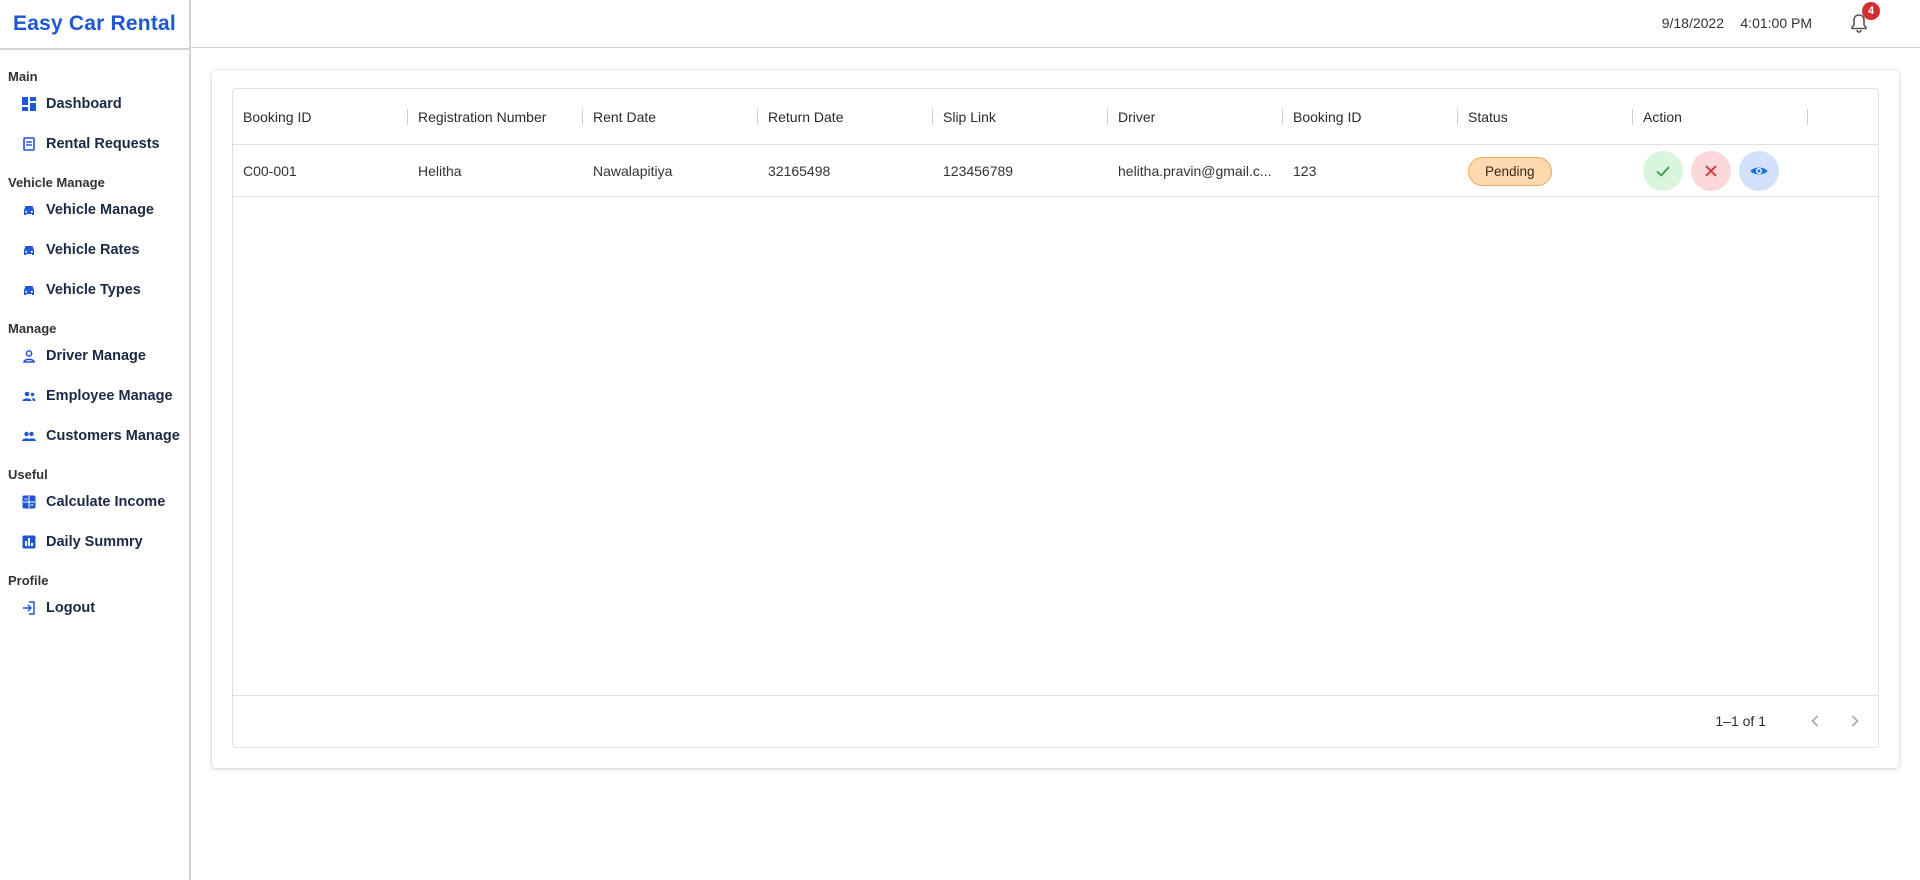 The height and width of the screenshot is (880, 1920). I want to click on app-title: Easy Car Rental, so click(94, 23).